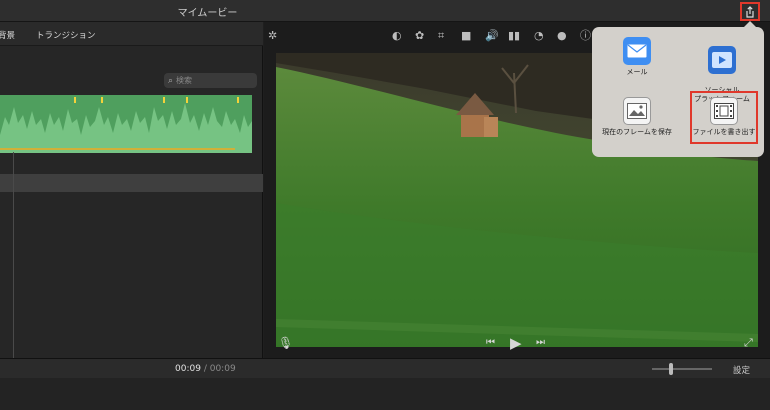 The height and width of the screenshot is (410, 770). Describe the element at coordinates (562, 35) in the screenshot. I see `clip-filter-icon: ●` at that location.